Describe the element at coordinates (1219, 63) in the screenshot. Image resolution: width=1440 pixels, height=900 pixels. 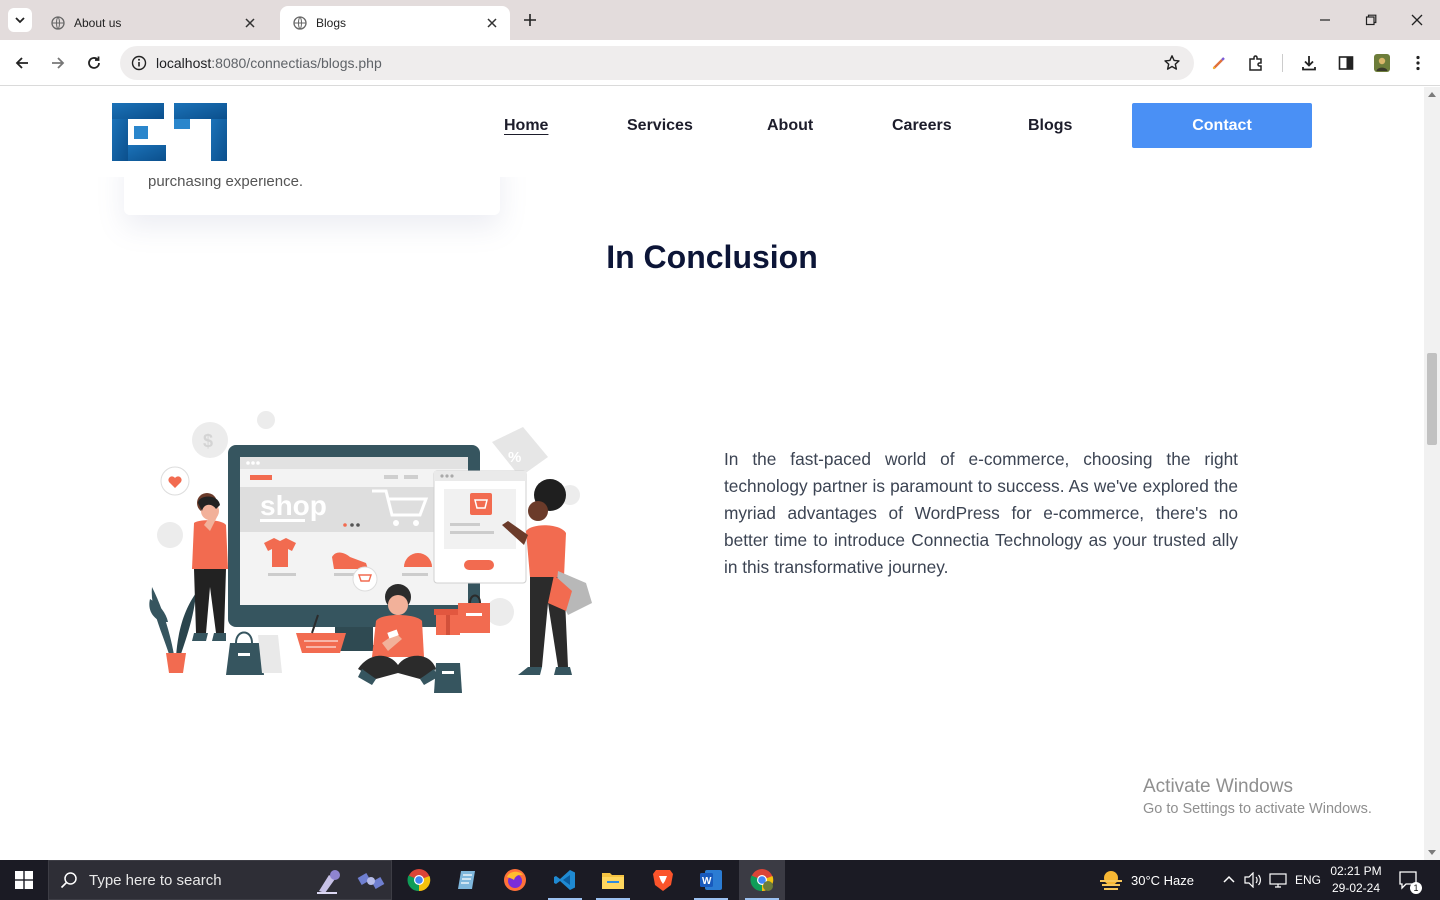
I see `color-pen-extension-icon` at that location.